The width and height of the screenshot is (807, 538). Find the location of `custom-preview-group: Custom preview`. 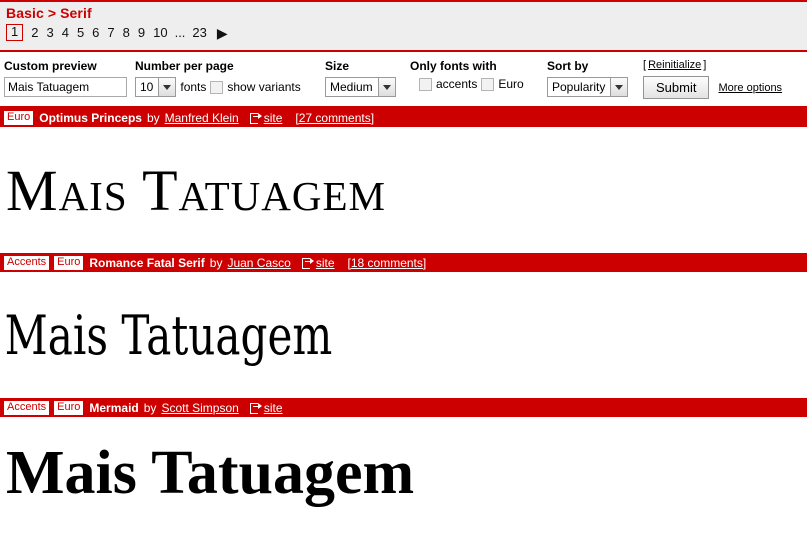

custom-preview-group: Custom preview is located at coordinates (69, 77).